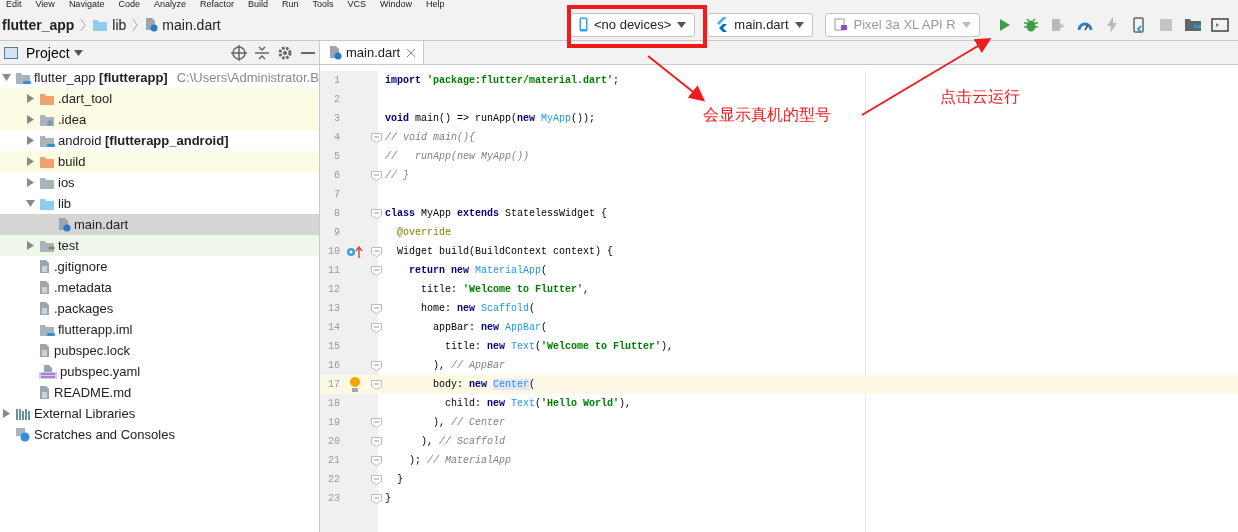 The width and height of the screenshot is (1238, 532). Describe the element at coordinates (64, 203) in the screenshot. I see `tree-item-label: lib` at that location.